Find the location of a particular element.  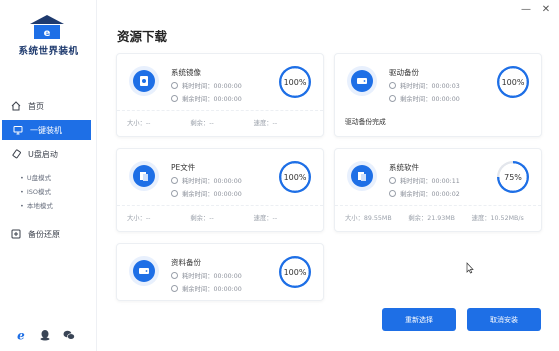

elapsed-time: 耗时时间：00:00:11 is located at coordinates (424, 180).